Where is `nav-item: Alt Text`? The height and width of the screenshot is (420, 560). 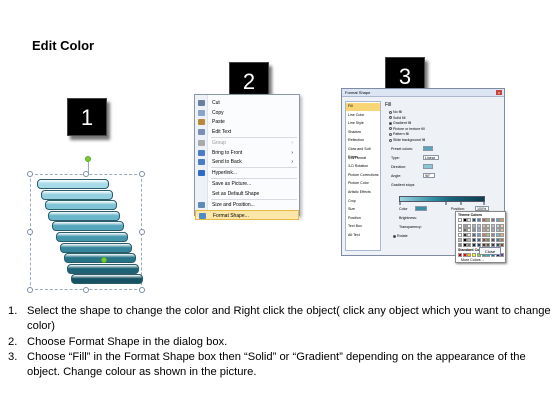
nav-item: Alt Text is located at coordinates (363, 236).